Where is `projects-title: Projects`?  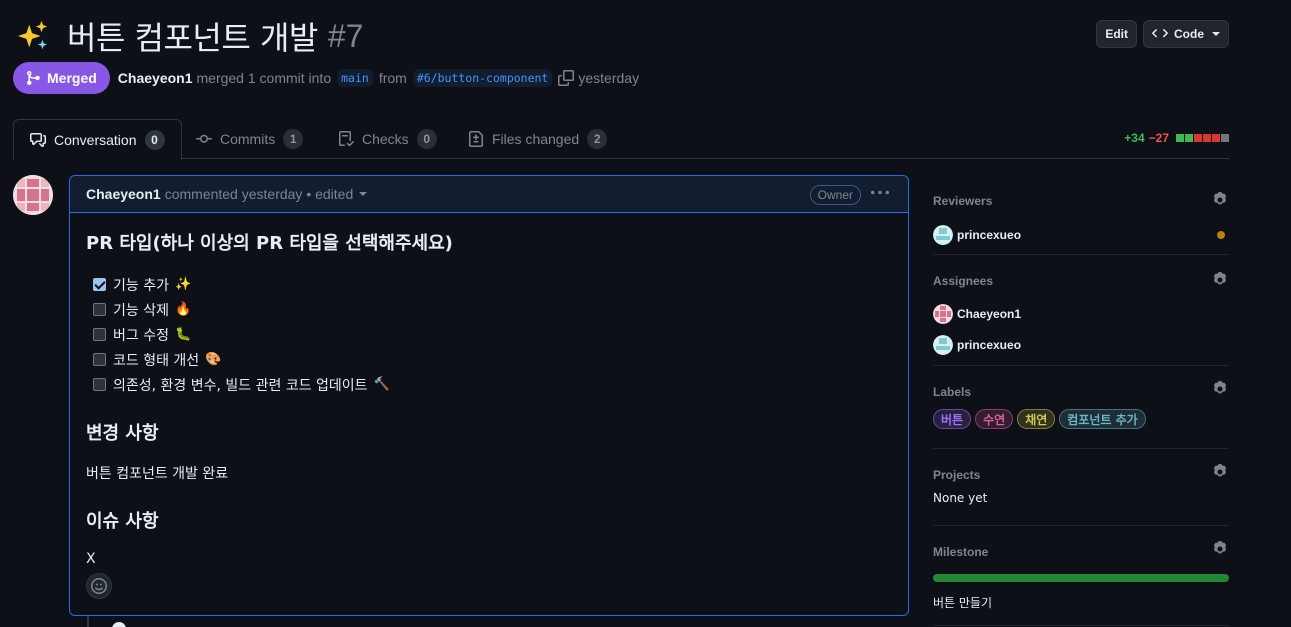 projects-title: Projects is located at coordinates (1081, 475).